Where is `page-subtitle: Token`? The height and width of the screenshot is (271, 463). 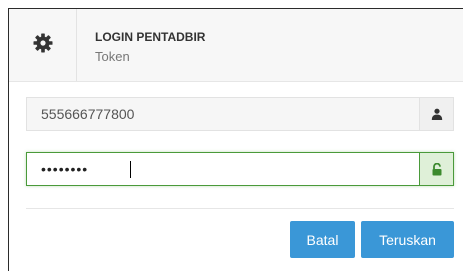 page-subtitle: Token is located at coordinates (112, 56).